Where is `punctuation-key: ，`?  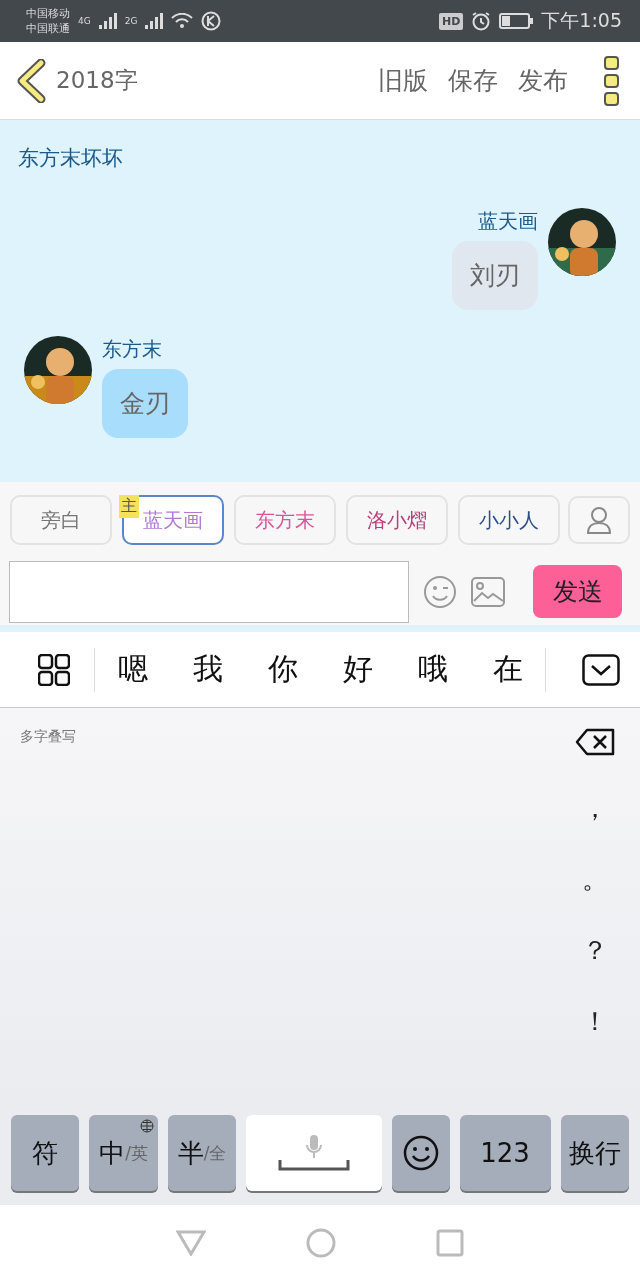 punctuation-key: ， is located at coordinates (595, 808).